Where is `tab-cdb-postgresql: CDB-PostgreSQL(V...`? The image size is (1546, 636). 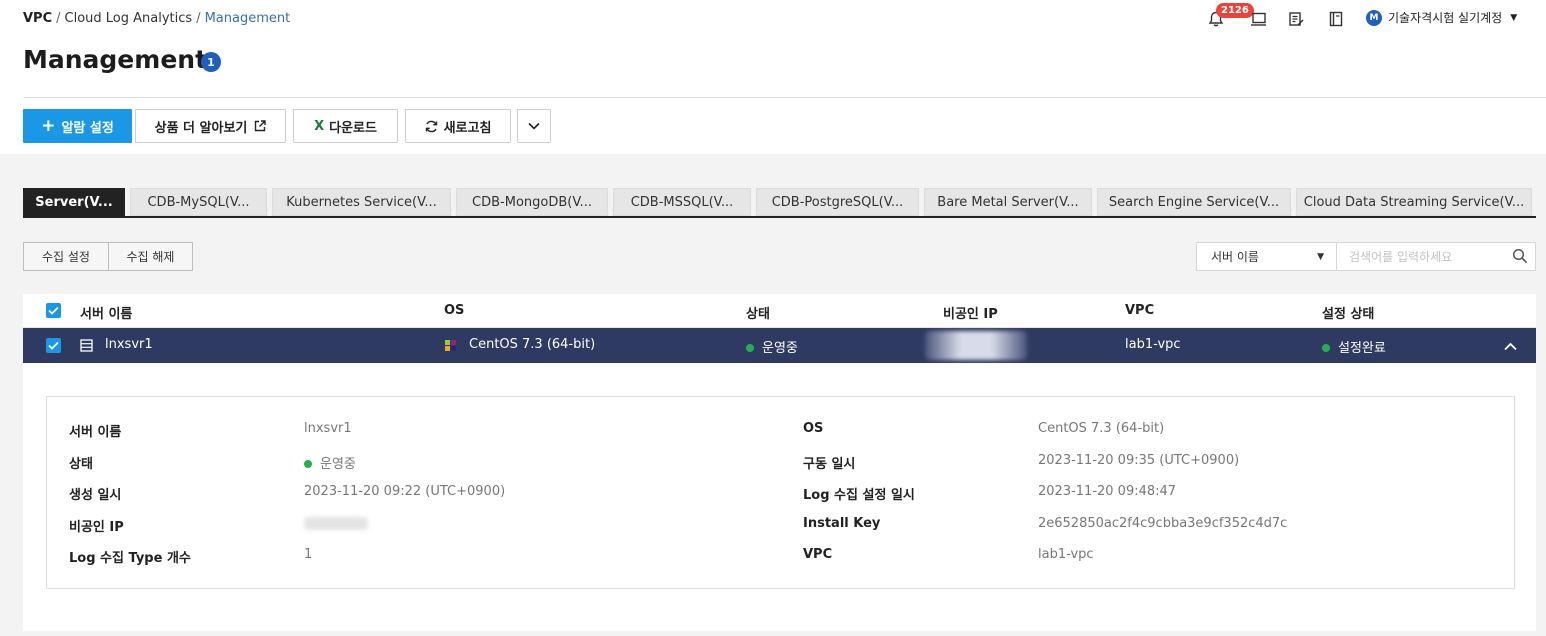 tab-cdb-postgresql: CDB-PostgreSQL(V... is located at coordinates (837, 202).